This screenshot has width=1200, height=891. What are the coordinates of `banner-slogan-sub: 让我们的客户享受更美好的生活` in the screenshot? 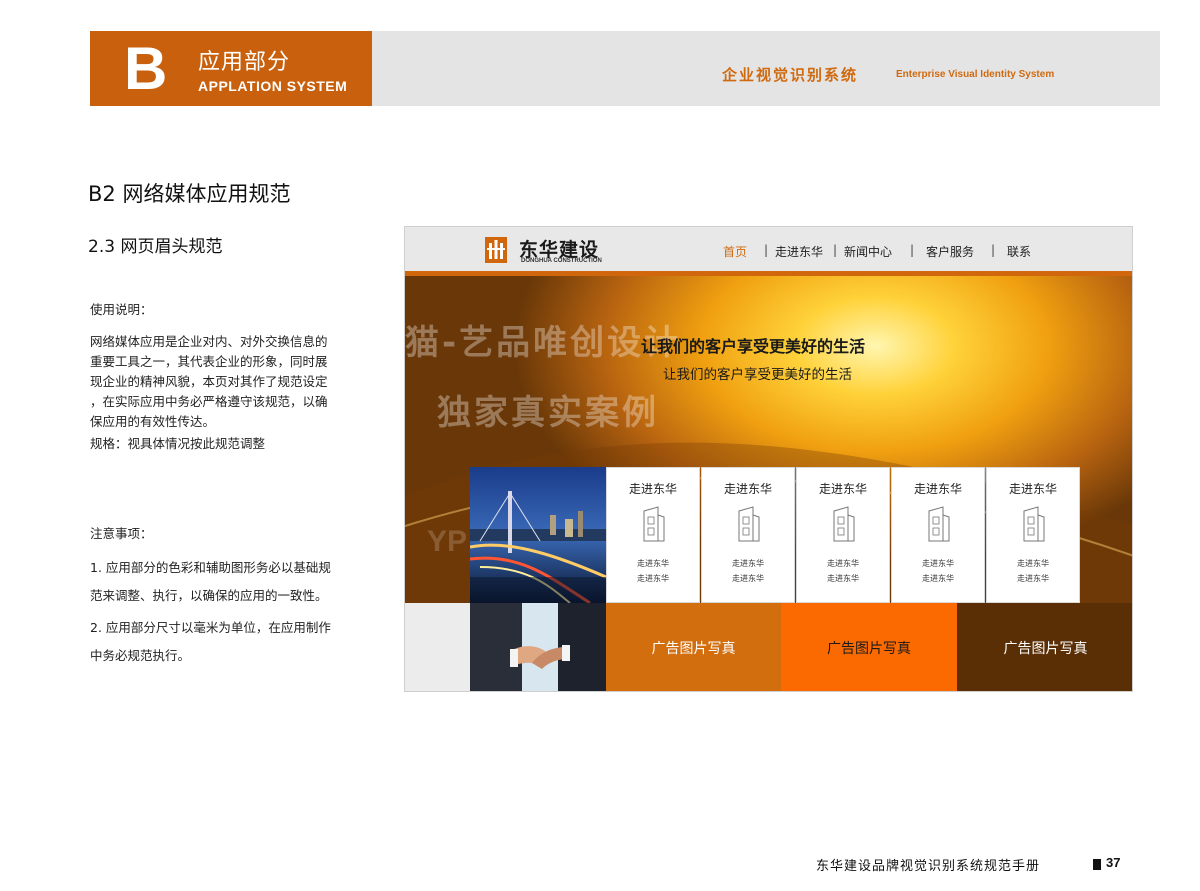 It's located at (757, 375).